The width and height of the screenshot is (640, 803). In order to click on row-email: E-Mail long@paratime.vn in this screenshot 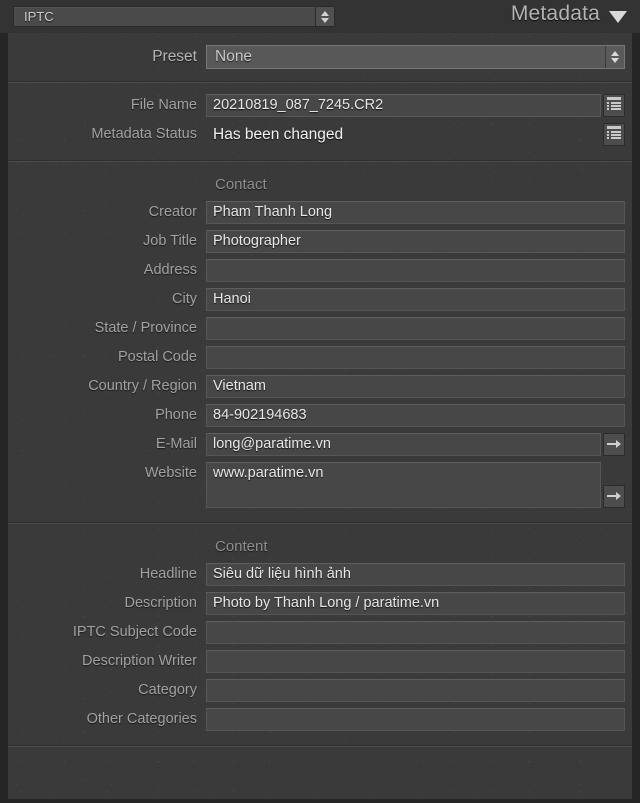, I will do `click(316, 445)`.